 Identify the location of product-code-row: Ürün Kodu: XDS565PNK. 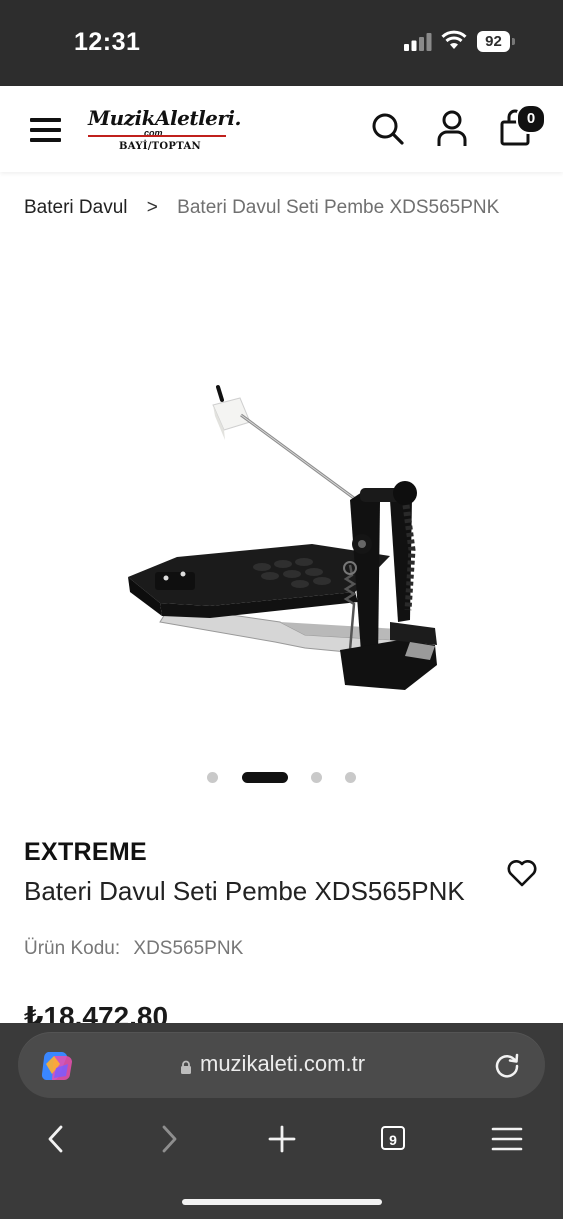
(133, 949).